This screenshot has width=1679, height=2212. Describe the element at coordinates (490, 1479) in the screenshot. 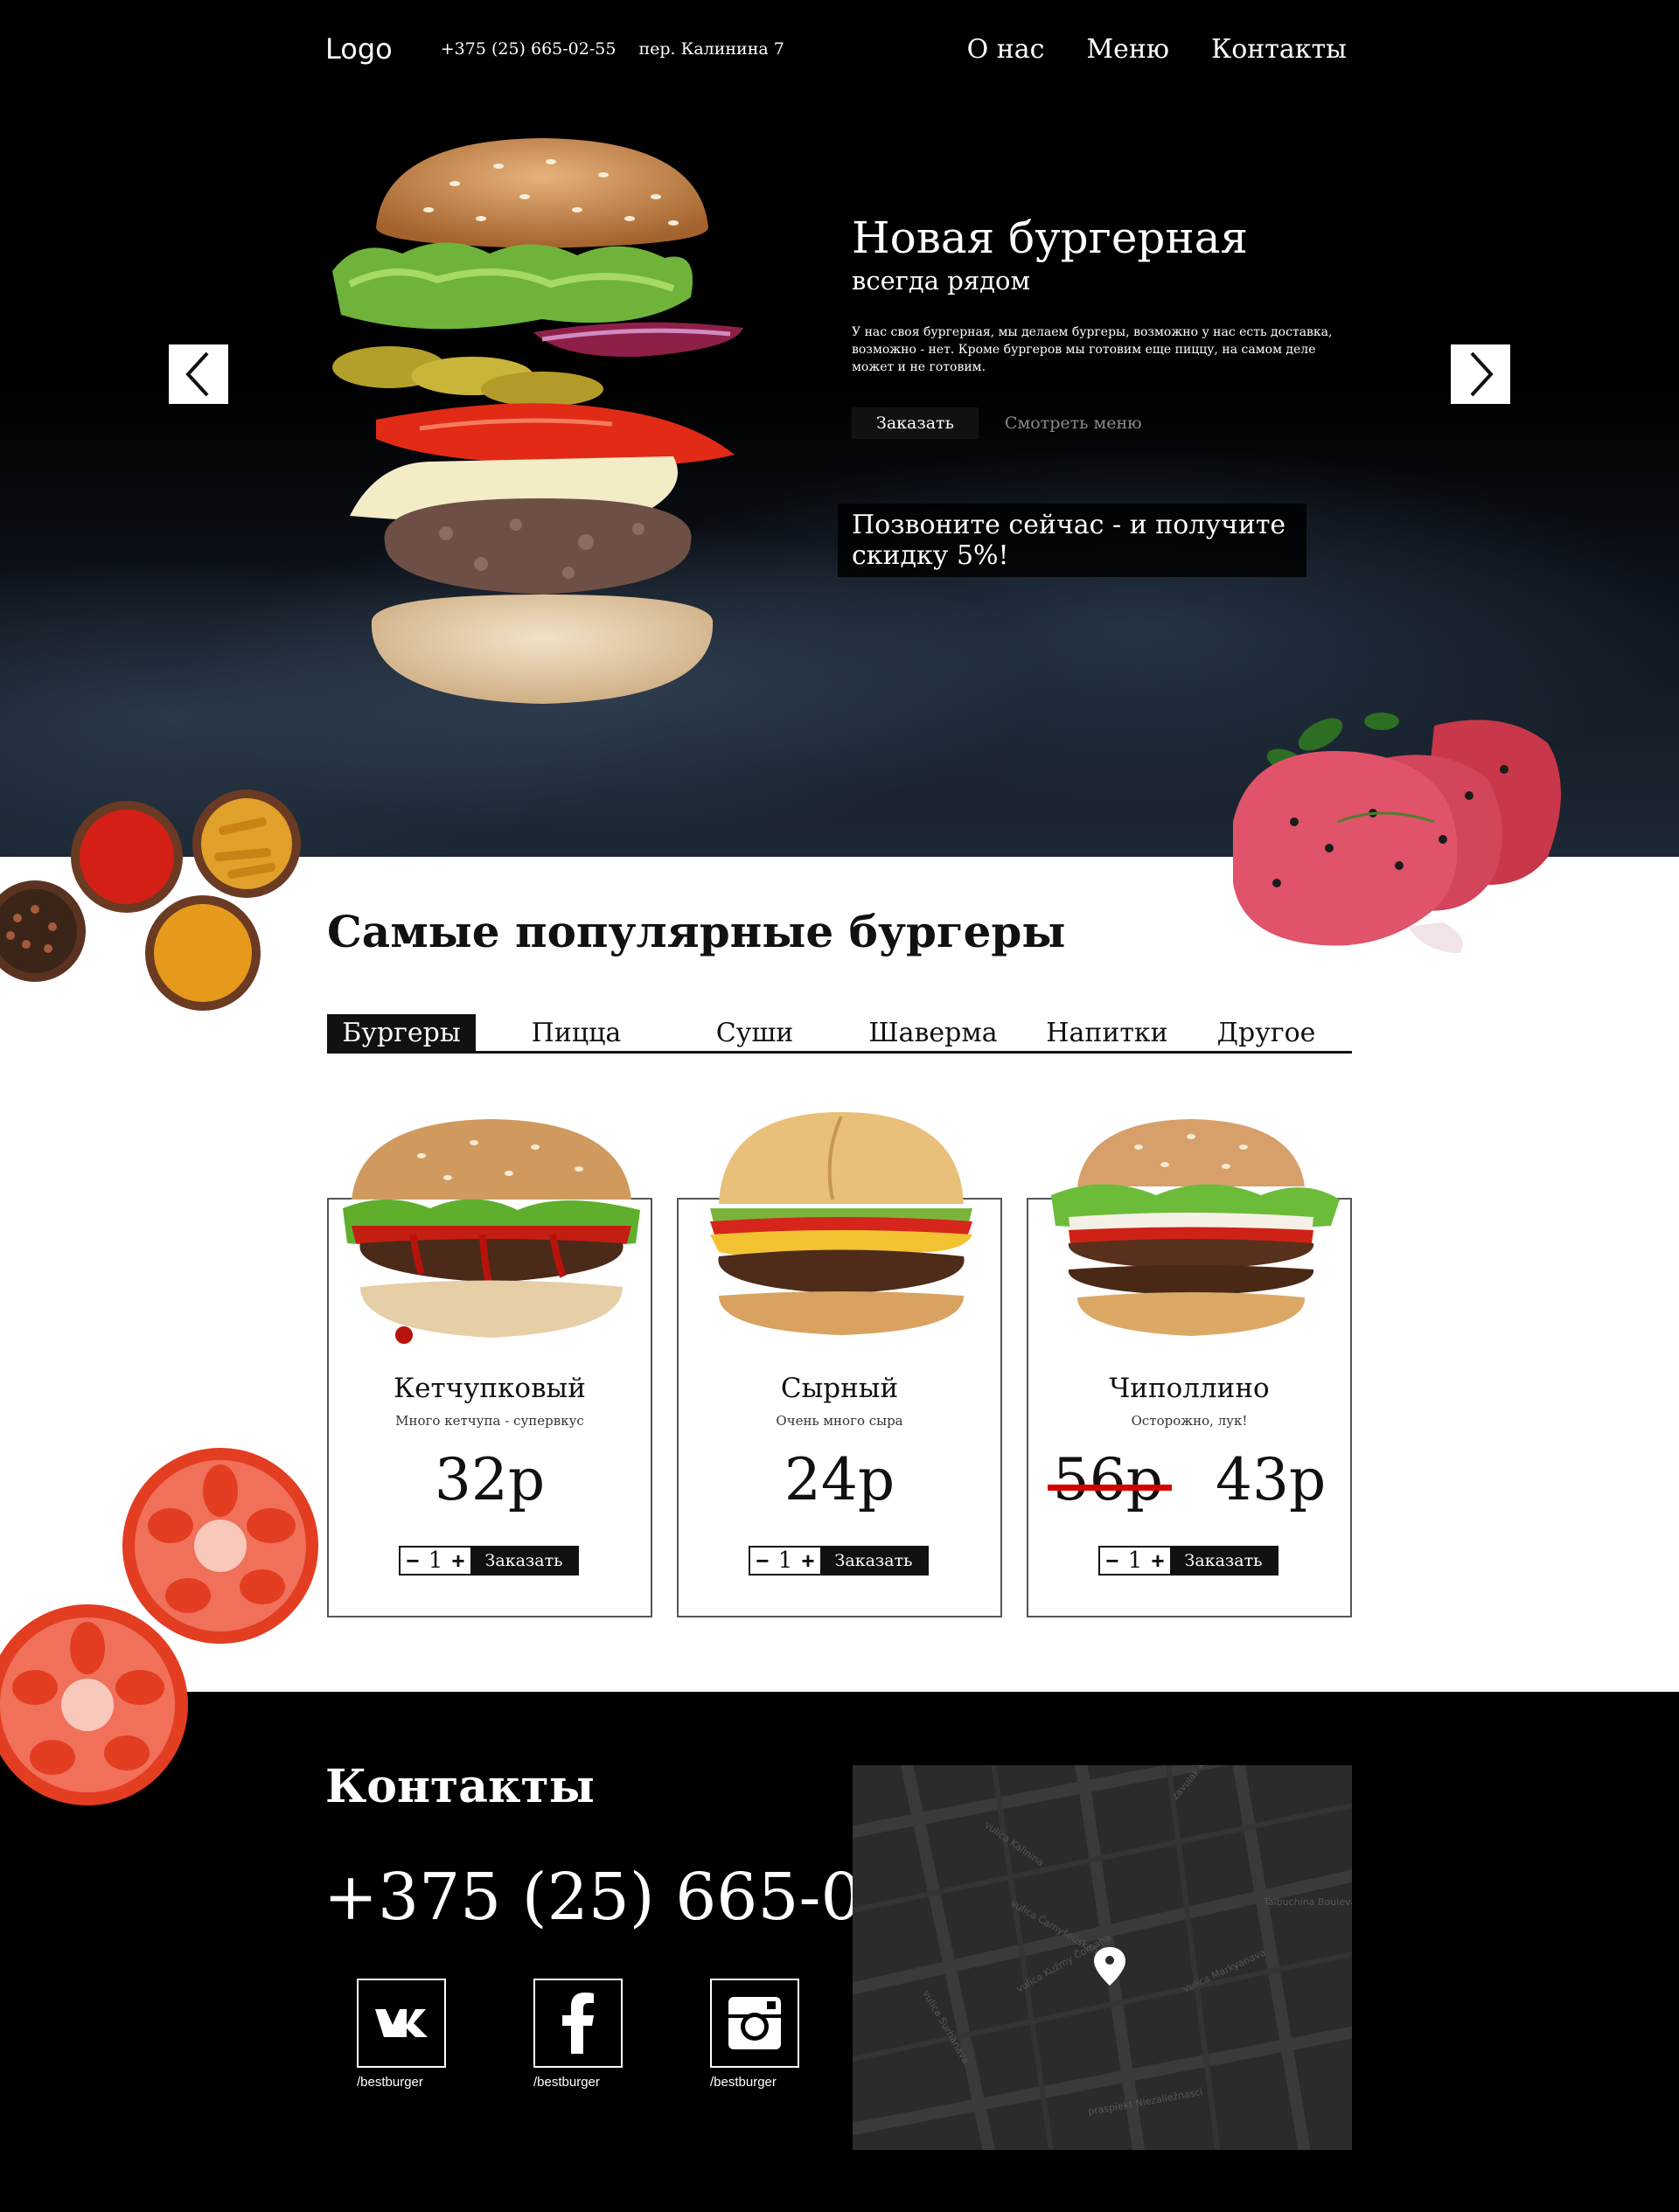

I see `product-price: 32р` at that location.